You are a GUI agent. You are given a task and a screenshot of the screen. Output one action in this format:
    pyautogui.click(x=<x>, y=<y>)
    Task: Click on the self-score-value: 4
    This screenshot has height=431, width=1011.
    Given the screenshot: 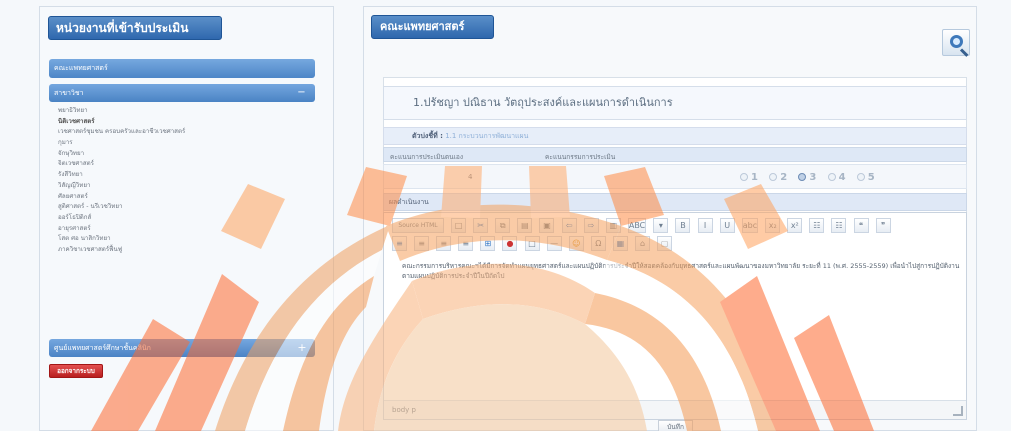 What is the action you would take?
    pyautogui.click(x=470, y=177)
    